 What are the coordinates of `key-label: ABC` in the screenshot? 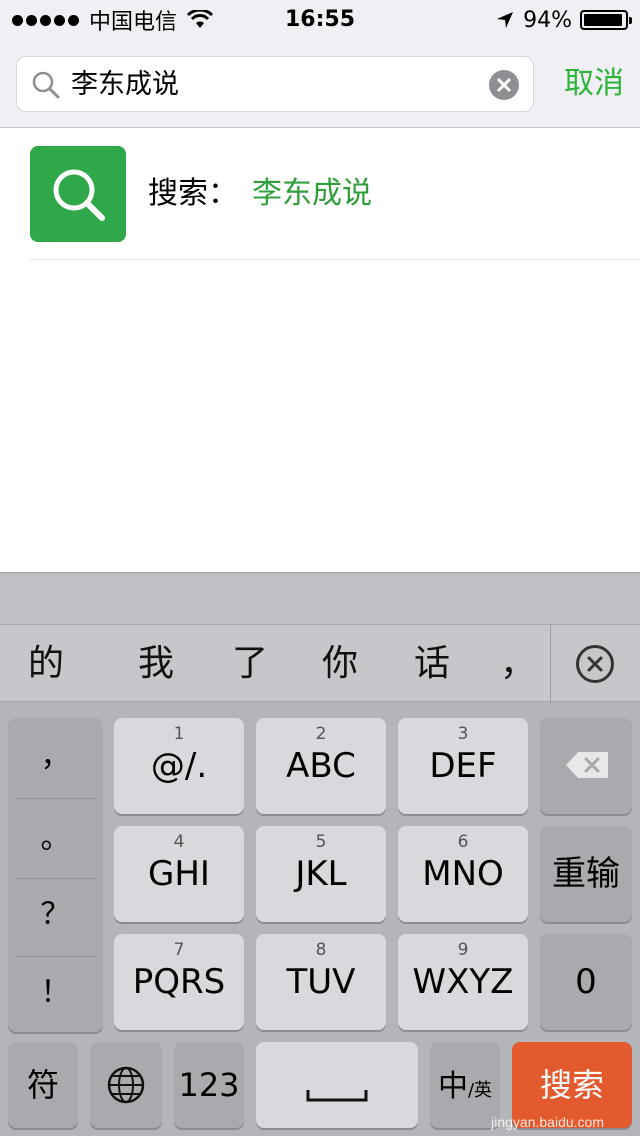 It's located at (321, 766).